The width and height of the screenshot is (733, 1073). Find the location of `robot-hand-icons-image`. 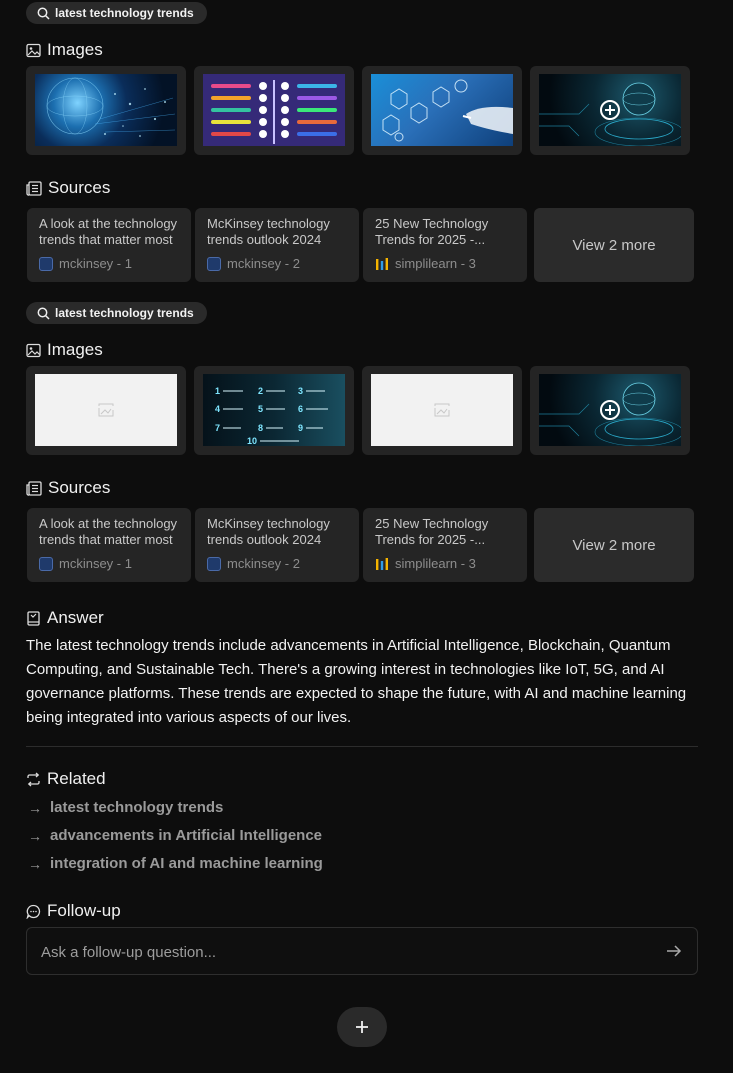

robot-hand-icons-image is located at coordinates (442, 110).